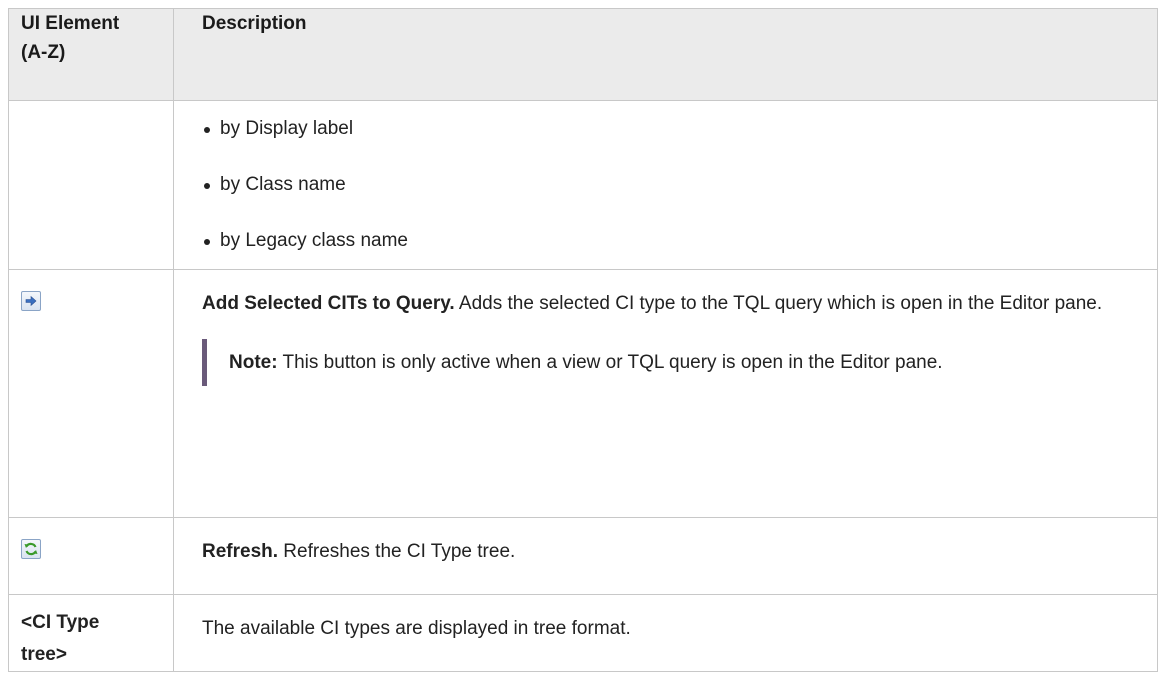  I want to click on header-description-label: Description, so click(254, 23).